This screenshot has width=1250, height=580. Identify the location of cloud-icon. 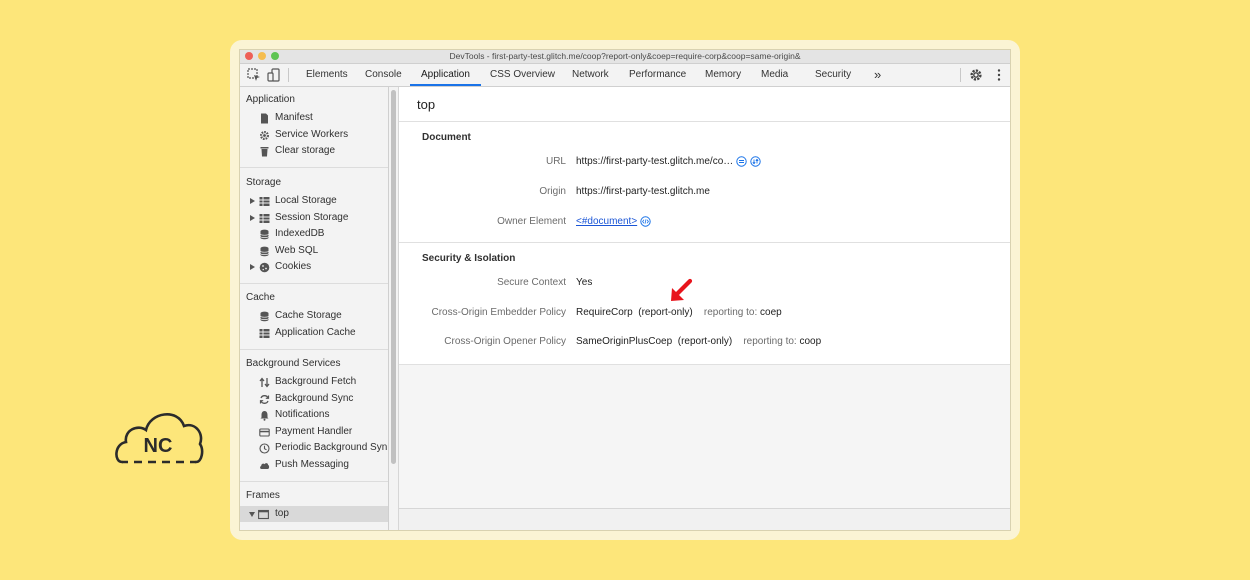
(265, 466).